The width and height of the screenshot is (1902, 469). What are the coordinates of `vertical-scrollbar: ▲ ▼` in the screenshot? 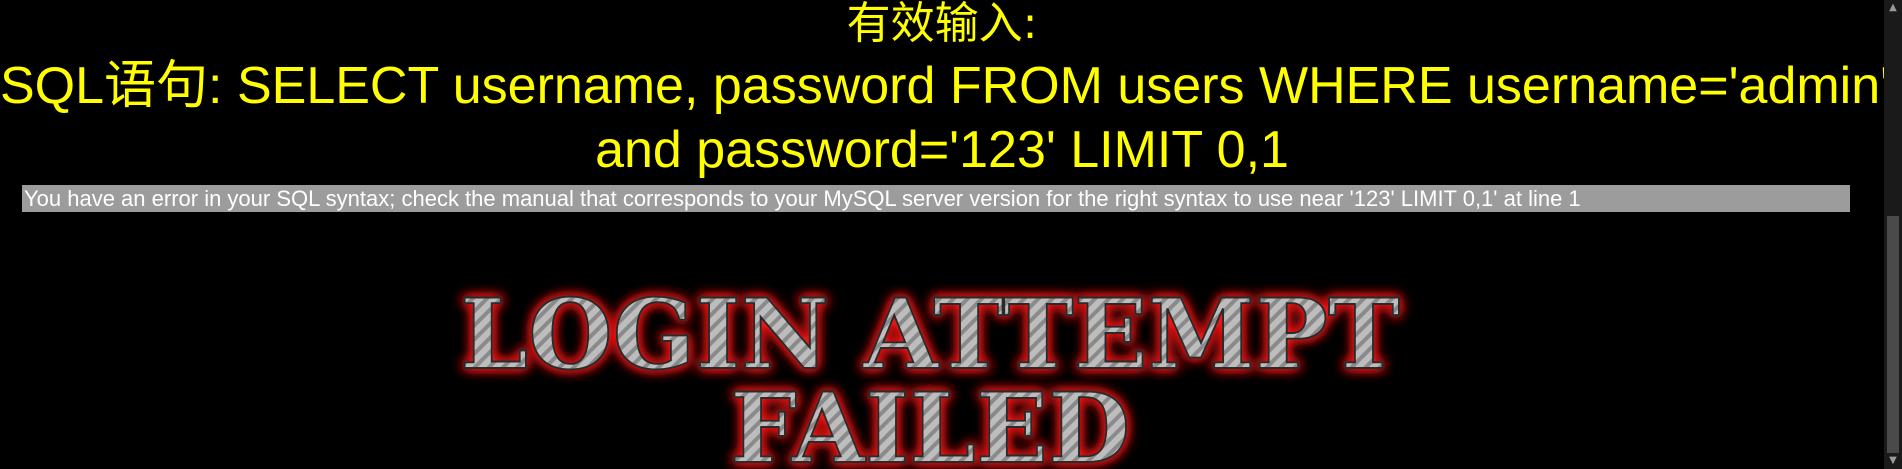 It's located at (1893, 234).